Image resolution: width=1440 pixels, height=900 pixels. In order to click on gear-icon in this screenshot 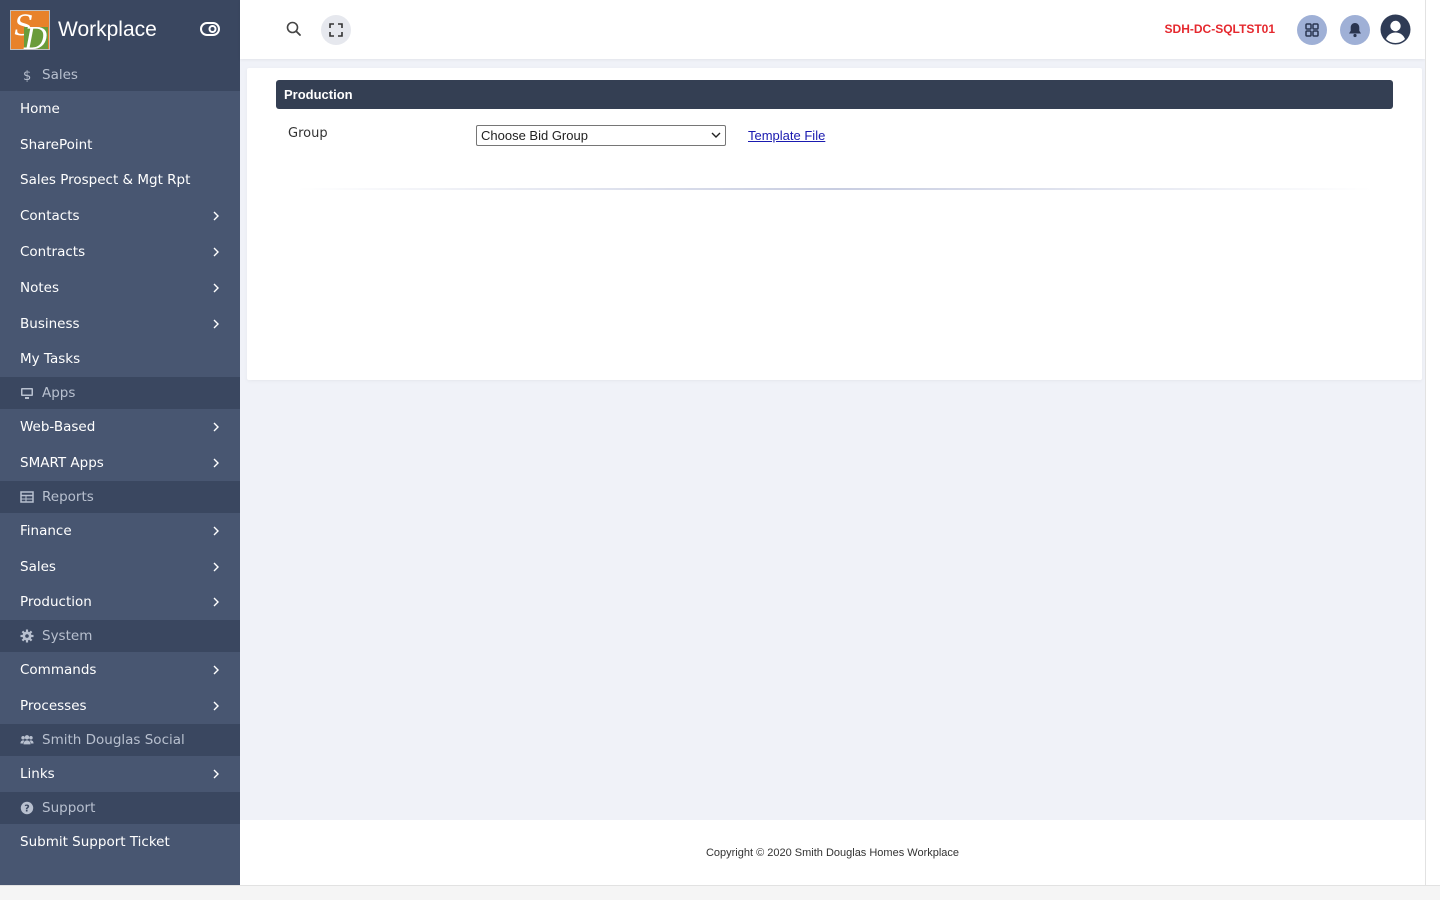, I will do `click(27, 636)`.